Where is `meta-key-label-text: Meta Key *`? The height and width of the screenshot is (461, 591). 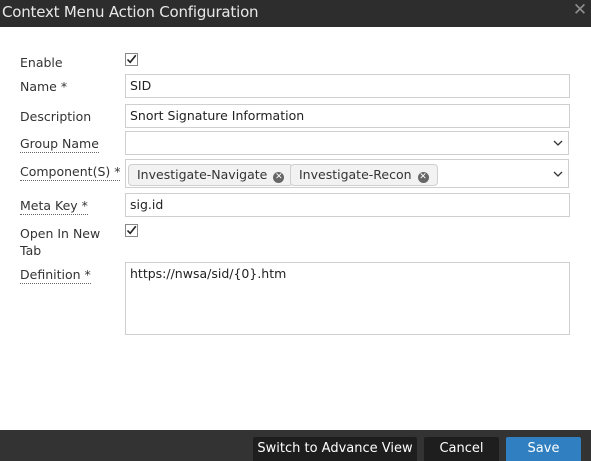 meta-key-label-text: Meta Key * is located at coordinates (54, 206).